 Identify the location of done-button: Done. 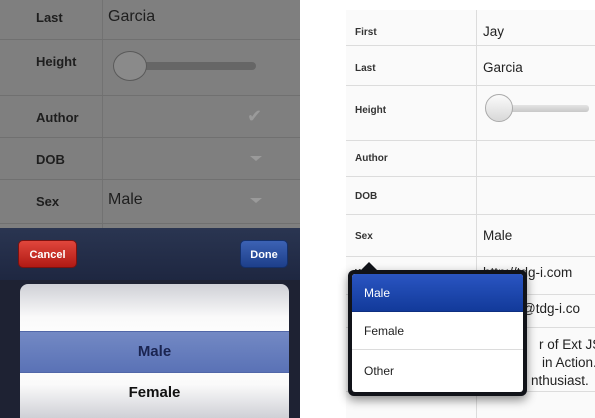
(264, 254).